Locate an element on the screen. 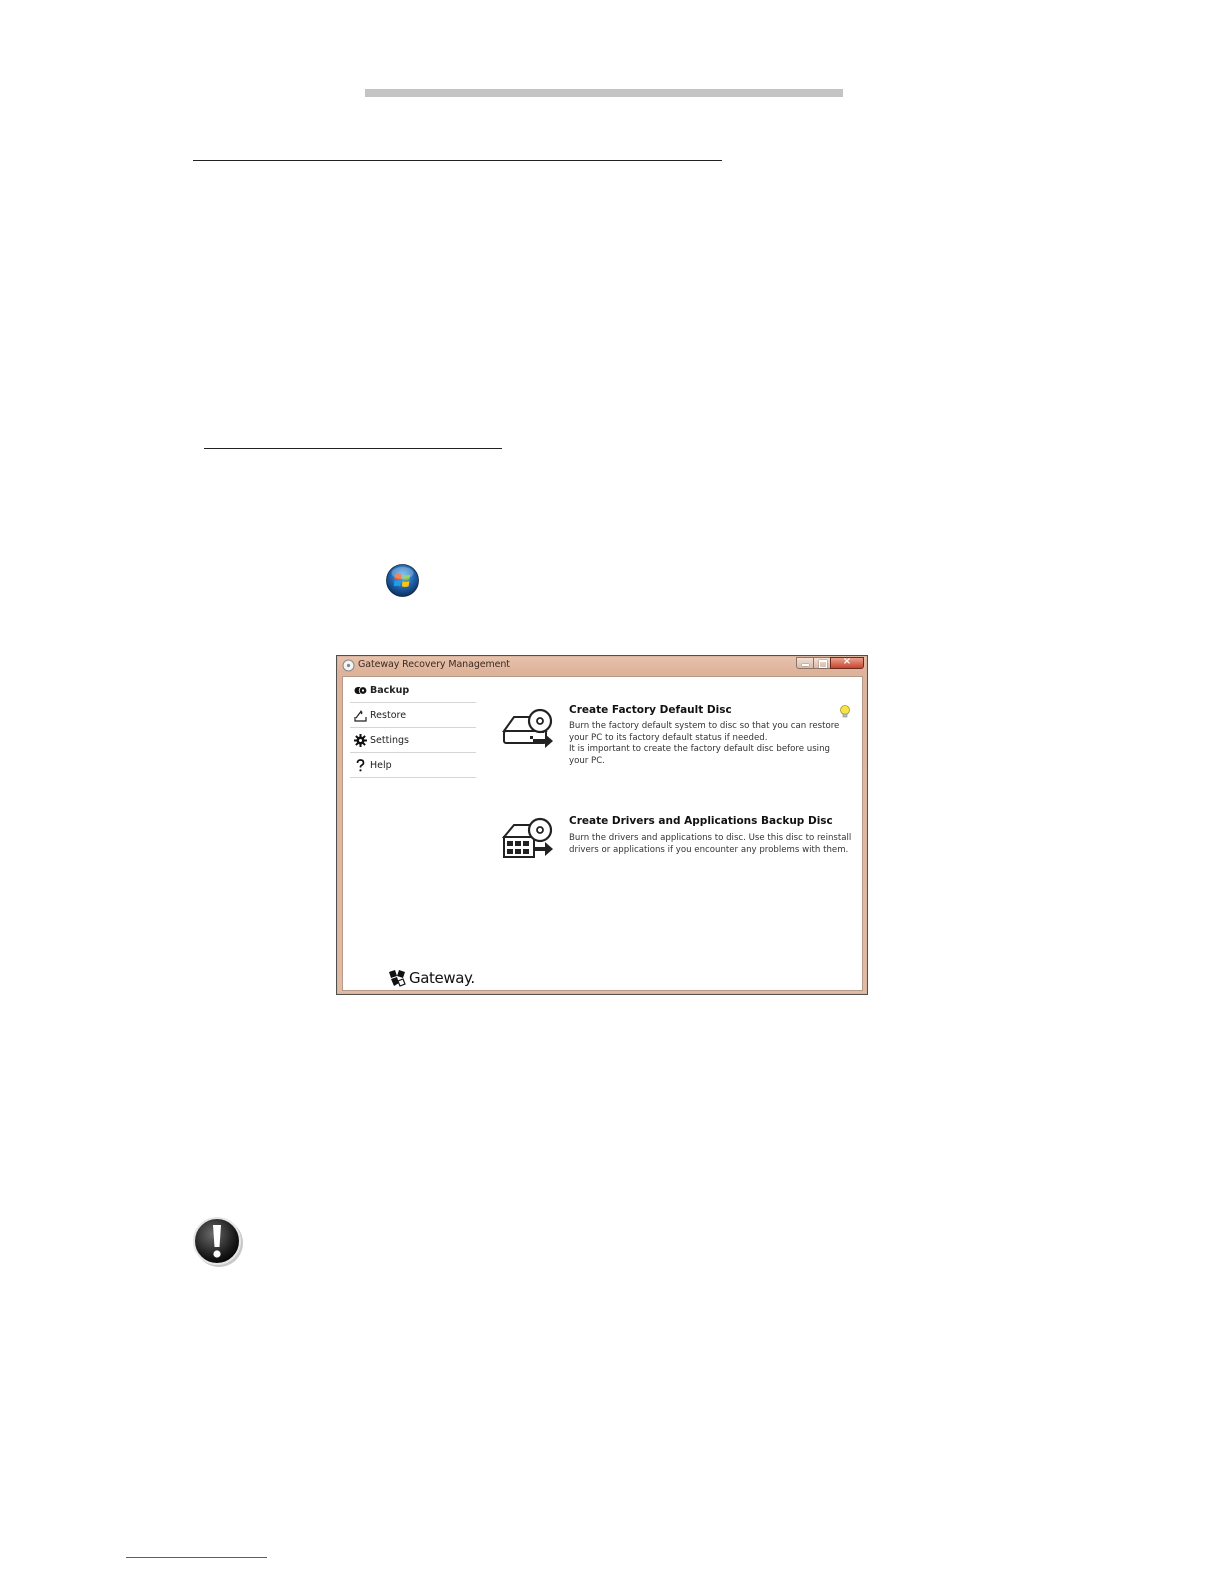 This screenshot has width=1224, height=1584. maximize-button is located at coordinates (822, 663).